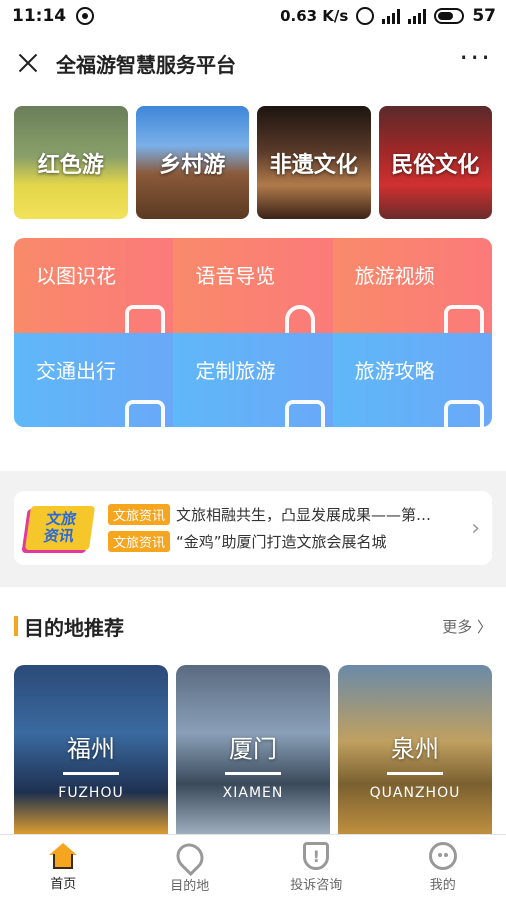  What do you see at coordinates (415, 793) in the screenshot?
I see `city-name-en: QUANZHOU` at bounding box center [415, 793].